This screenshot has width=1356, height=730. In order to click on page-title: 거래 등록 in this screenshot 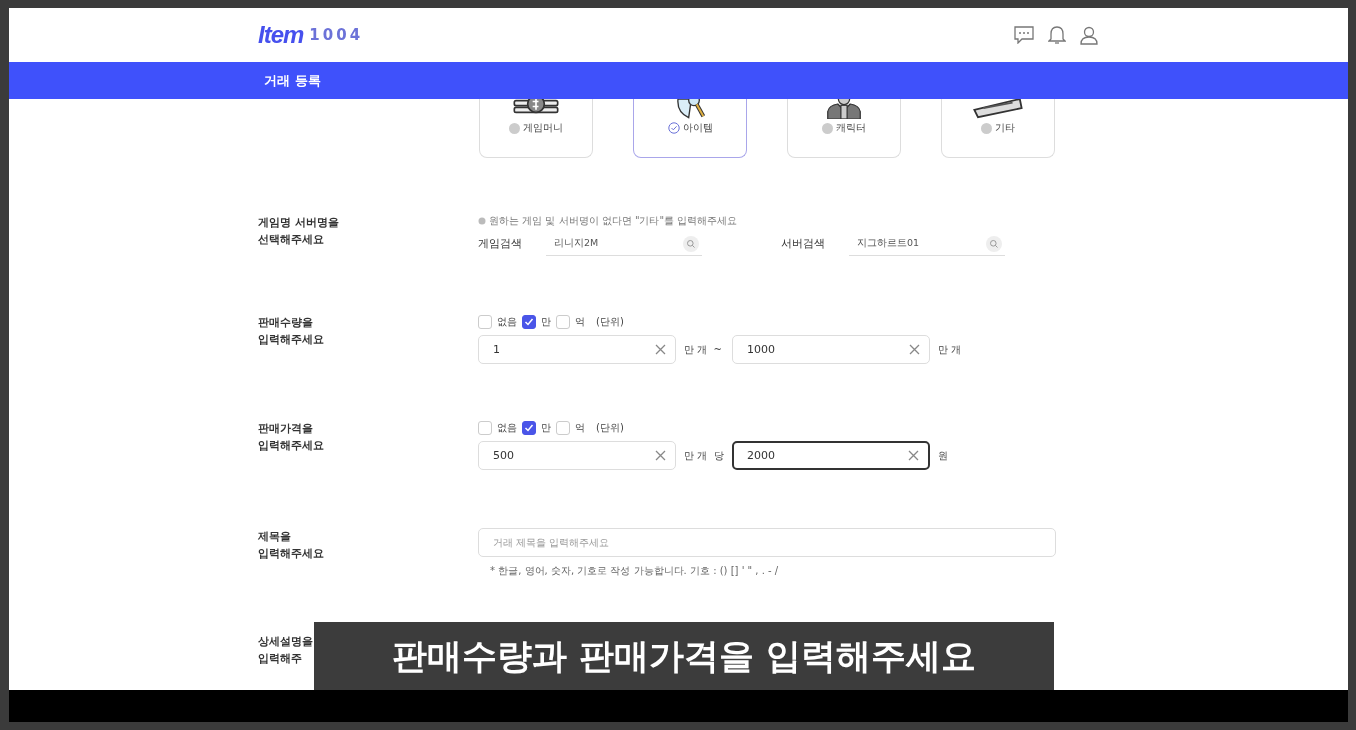, I will do `click(292, 80)`.